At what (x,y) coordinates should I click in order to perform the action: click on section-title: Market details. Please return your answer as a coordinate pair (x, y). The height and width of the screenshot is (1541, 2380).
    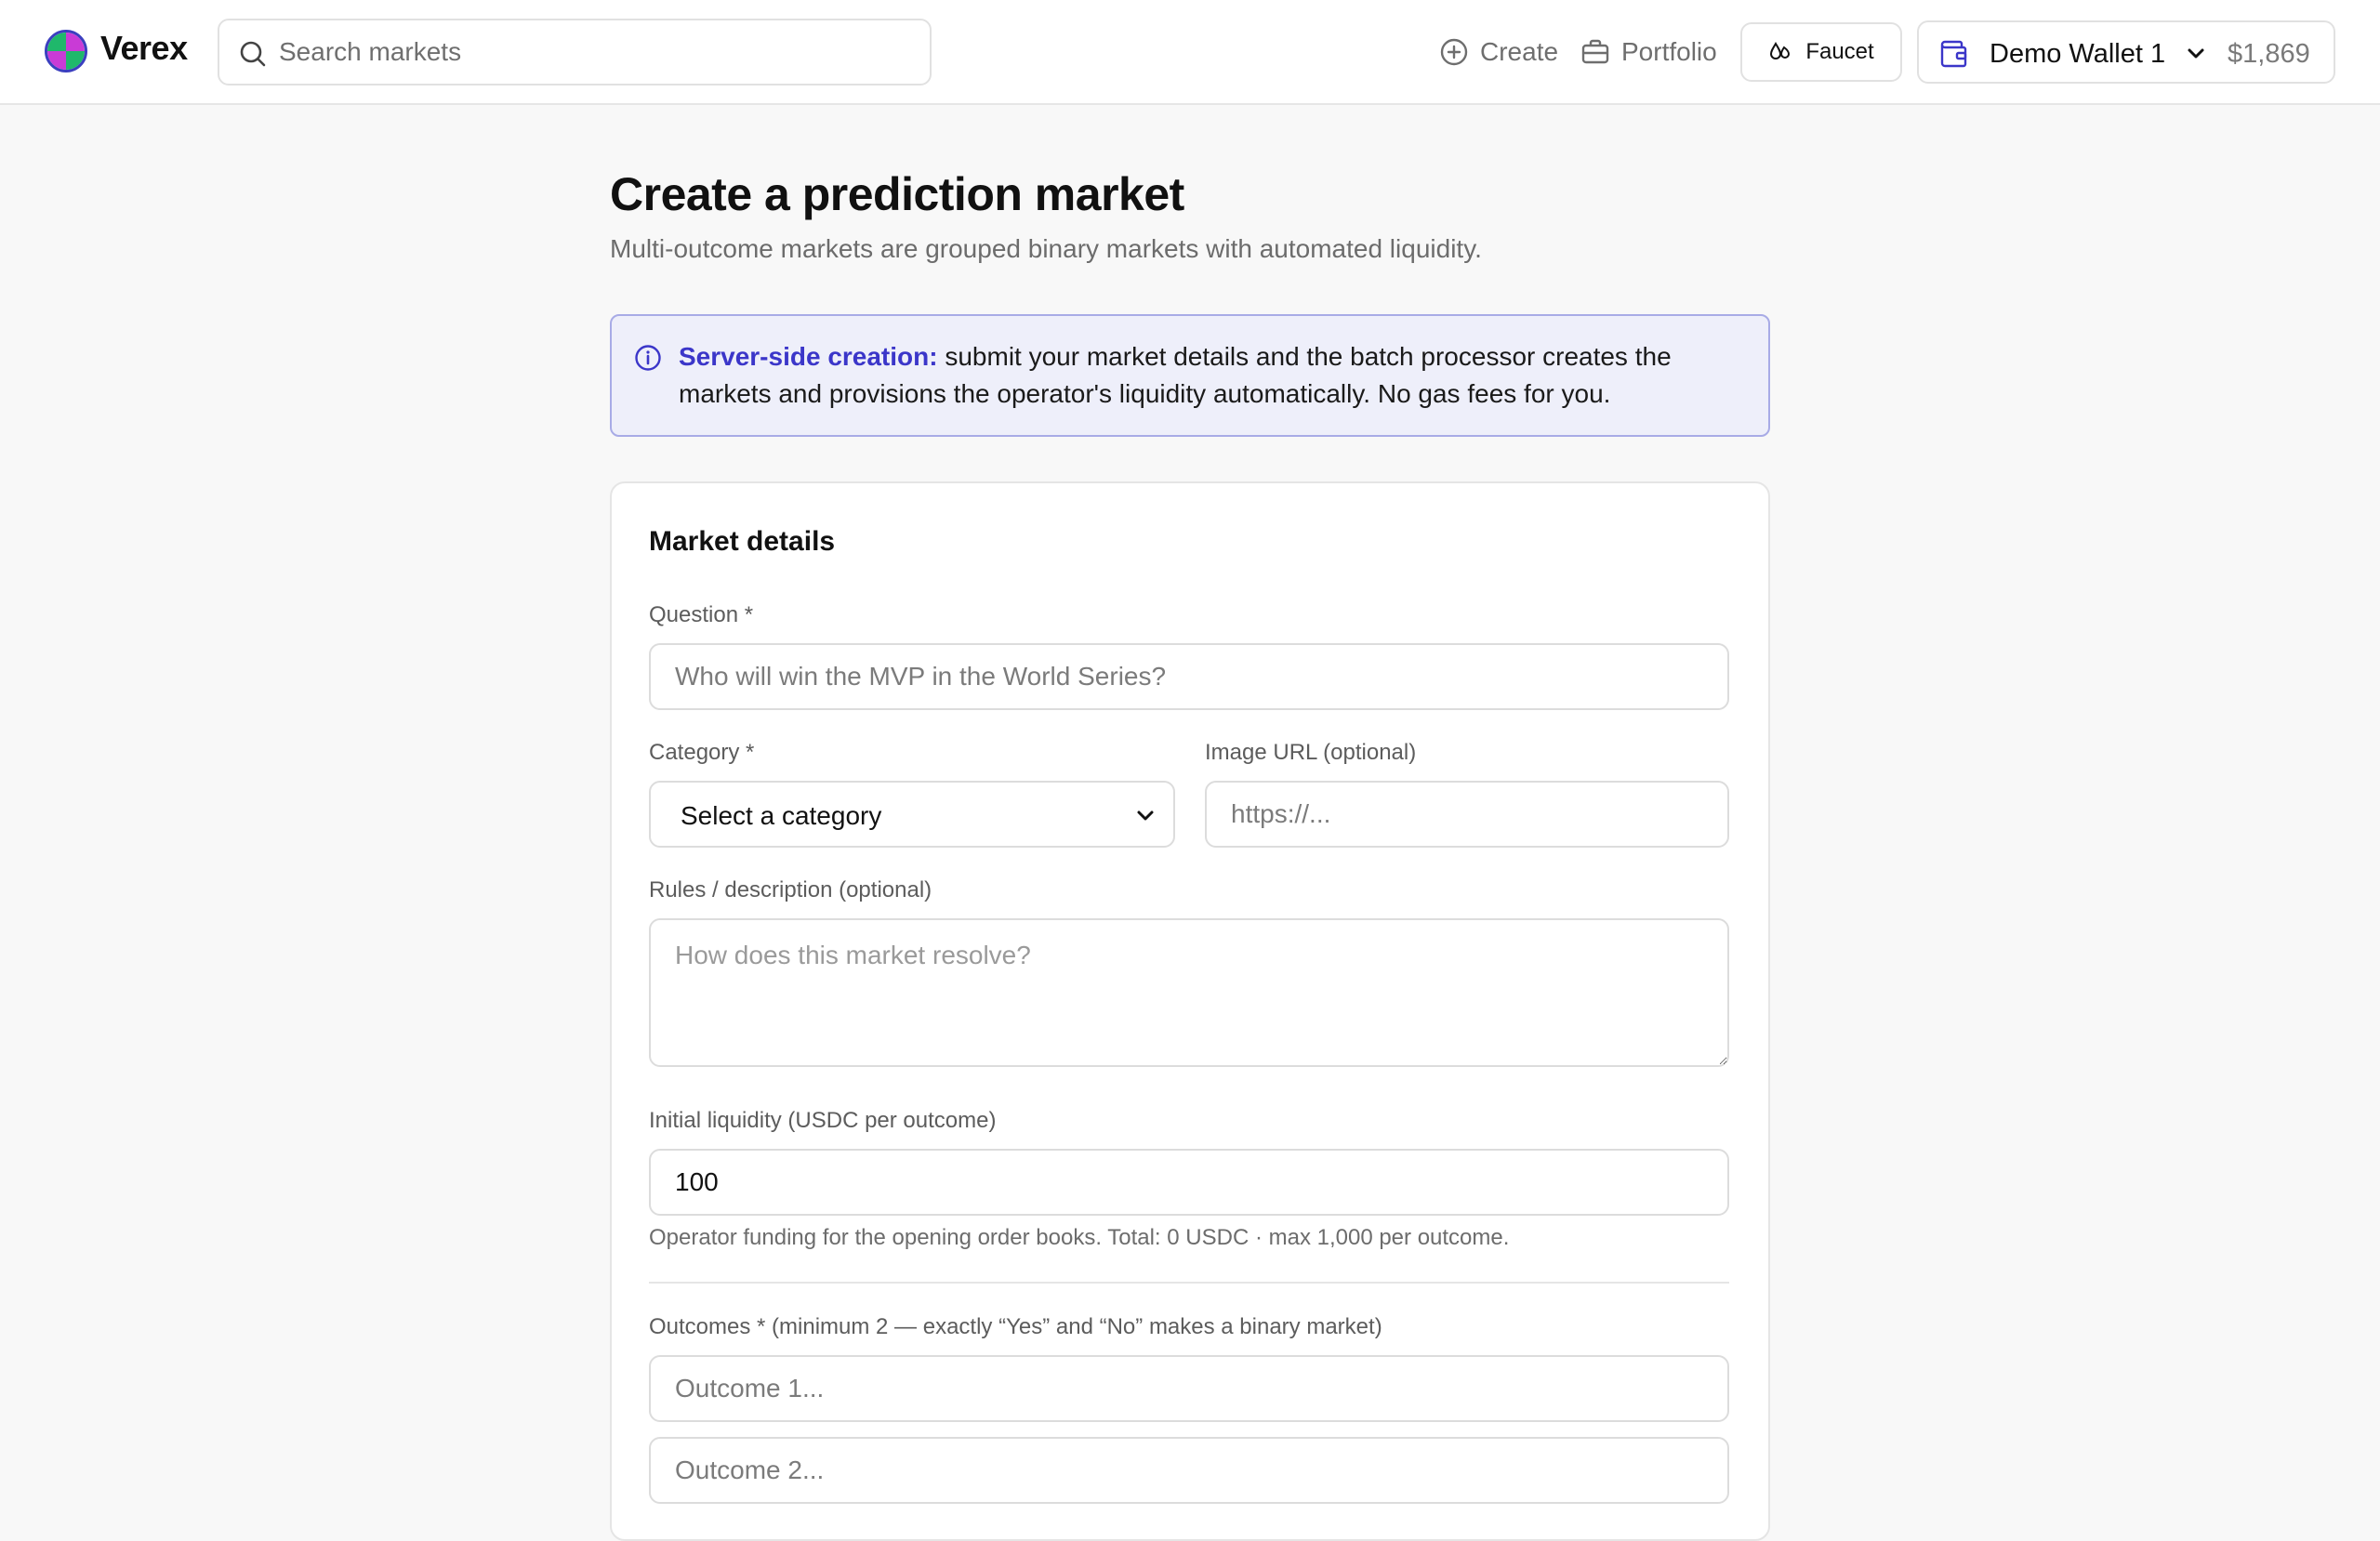
    Looking at the image, I should click on (742, 541).